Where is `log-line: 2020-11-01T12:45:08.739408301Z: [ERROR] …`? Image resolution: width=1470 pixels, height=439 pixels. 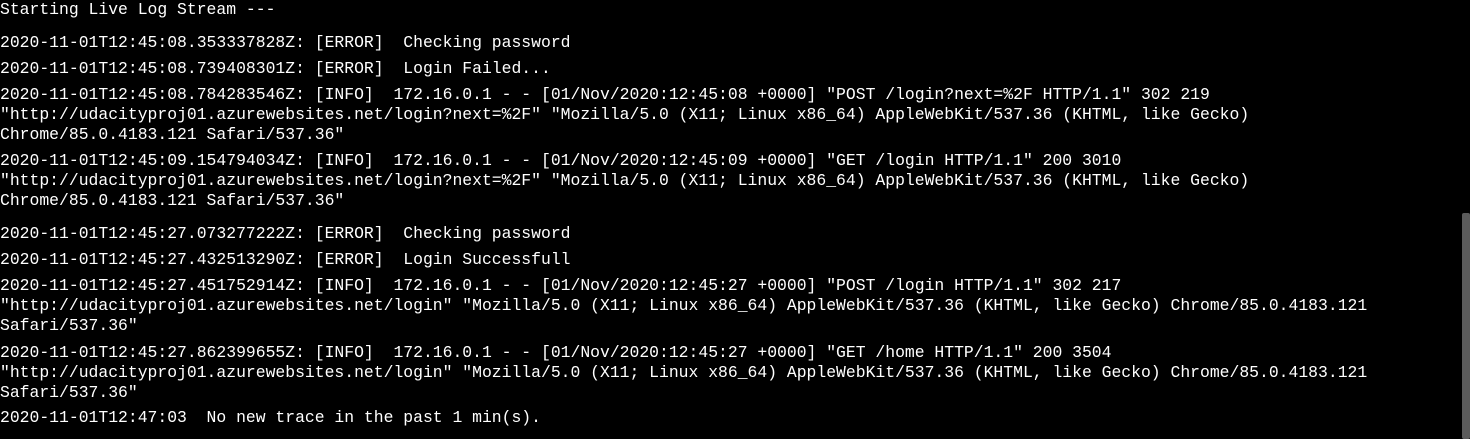 log-line: 2020-11-01T12:45:08.739408301Z: [ERROR] … is located at coordinates (275, 68).